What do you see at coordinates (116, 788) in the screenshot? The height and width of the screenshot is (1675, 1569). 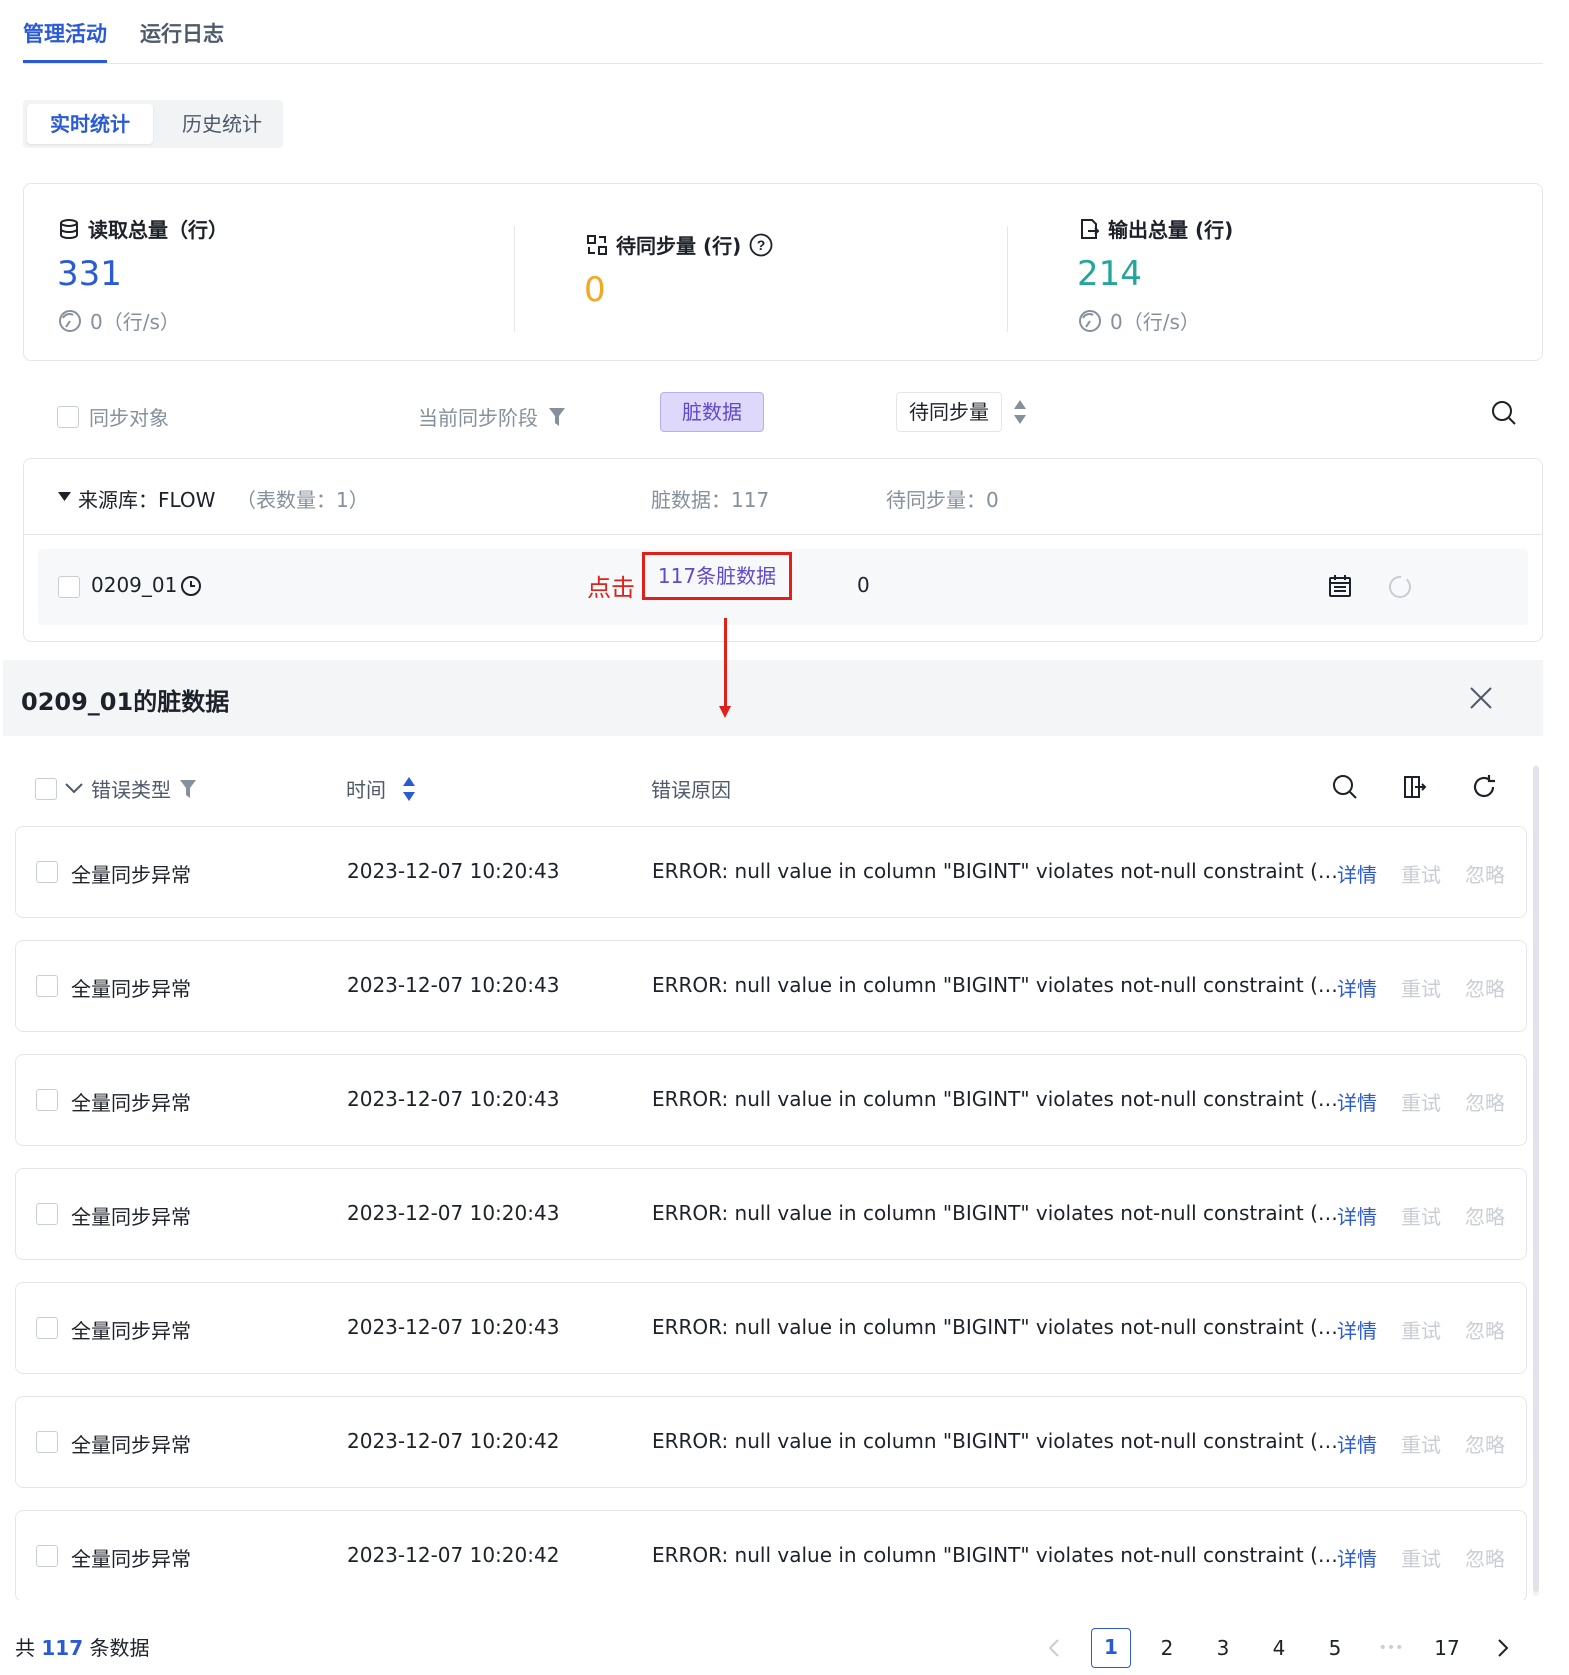 I see `error-type-header: 错误类型` at bounding box center [116, 788].